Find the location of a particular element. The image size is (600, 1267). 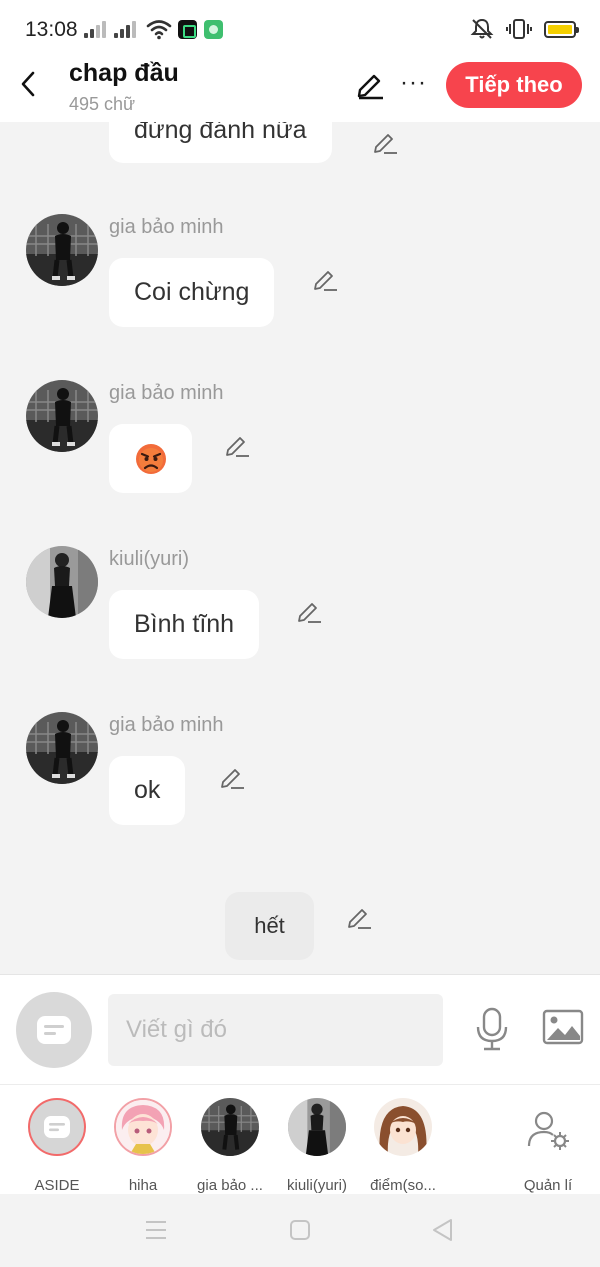

header: chap đầu 495 chữ ··· Tiếp theo is located at coordinates (300, 90).